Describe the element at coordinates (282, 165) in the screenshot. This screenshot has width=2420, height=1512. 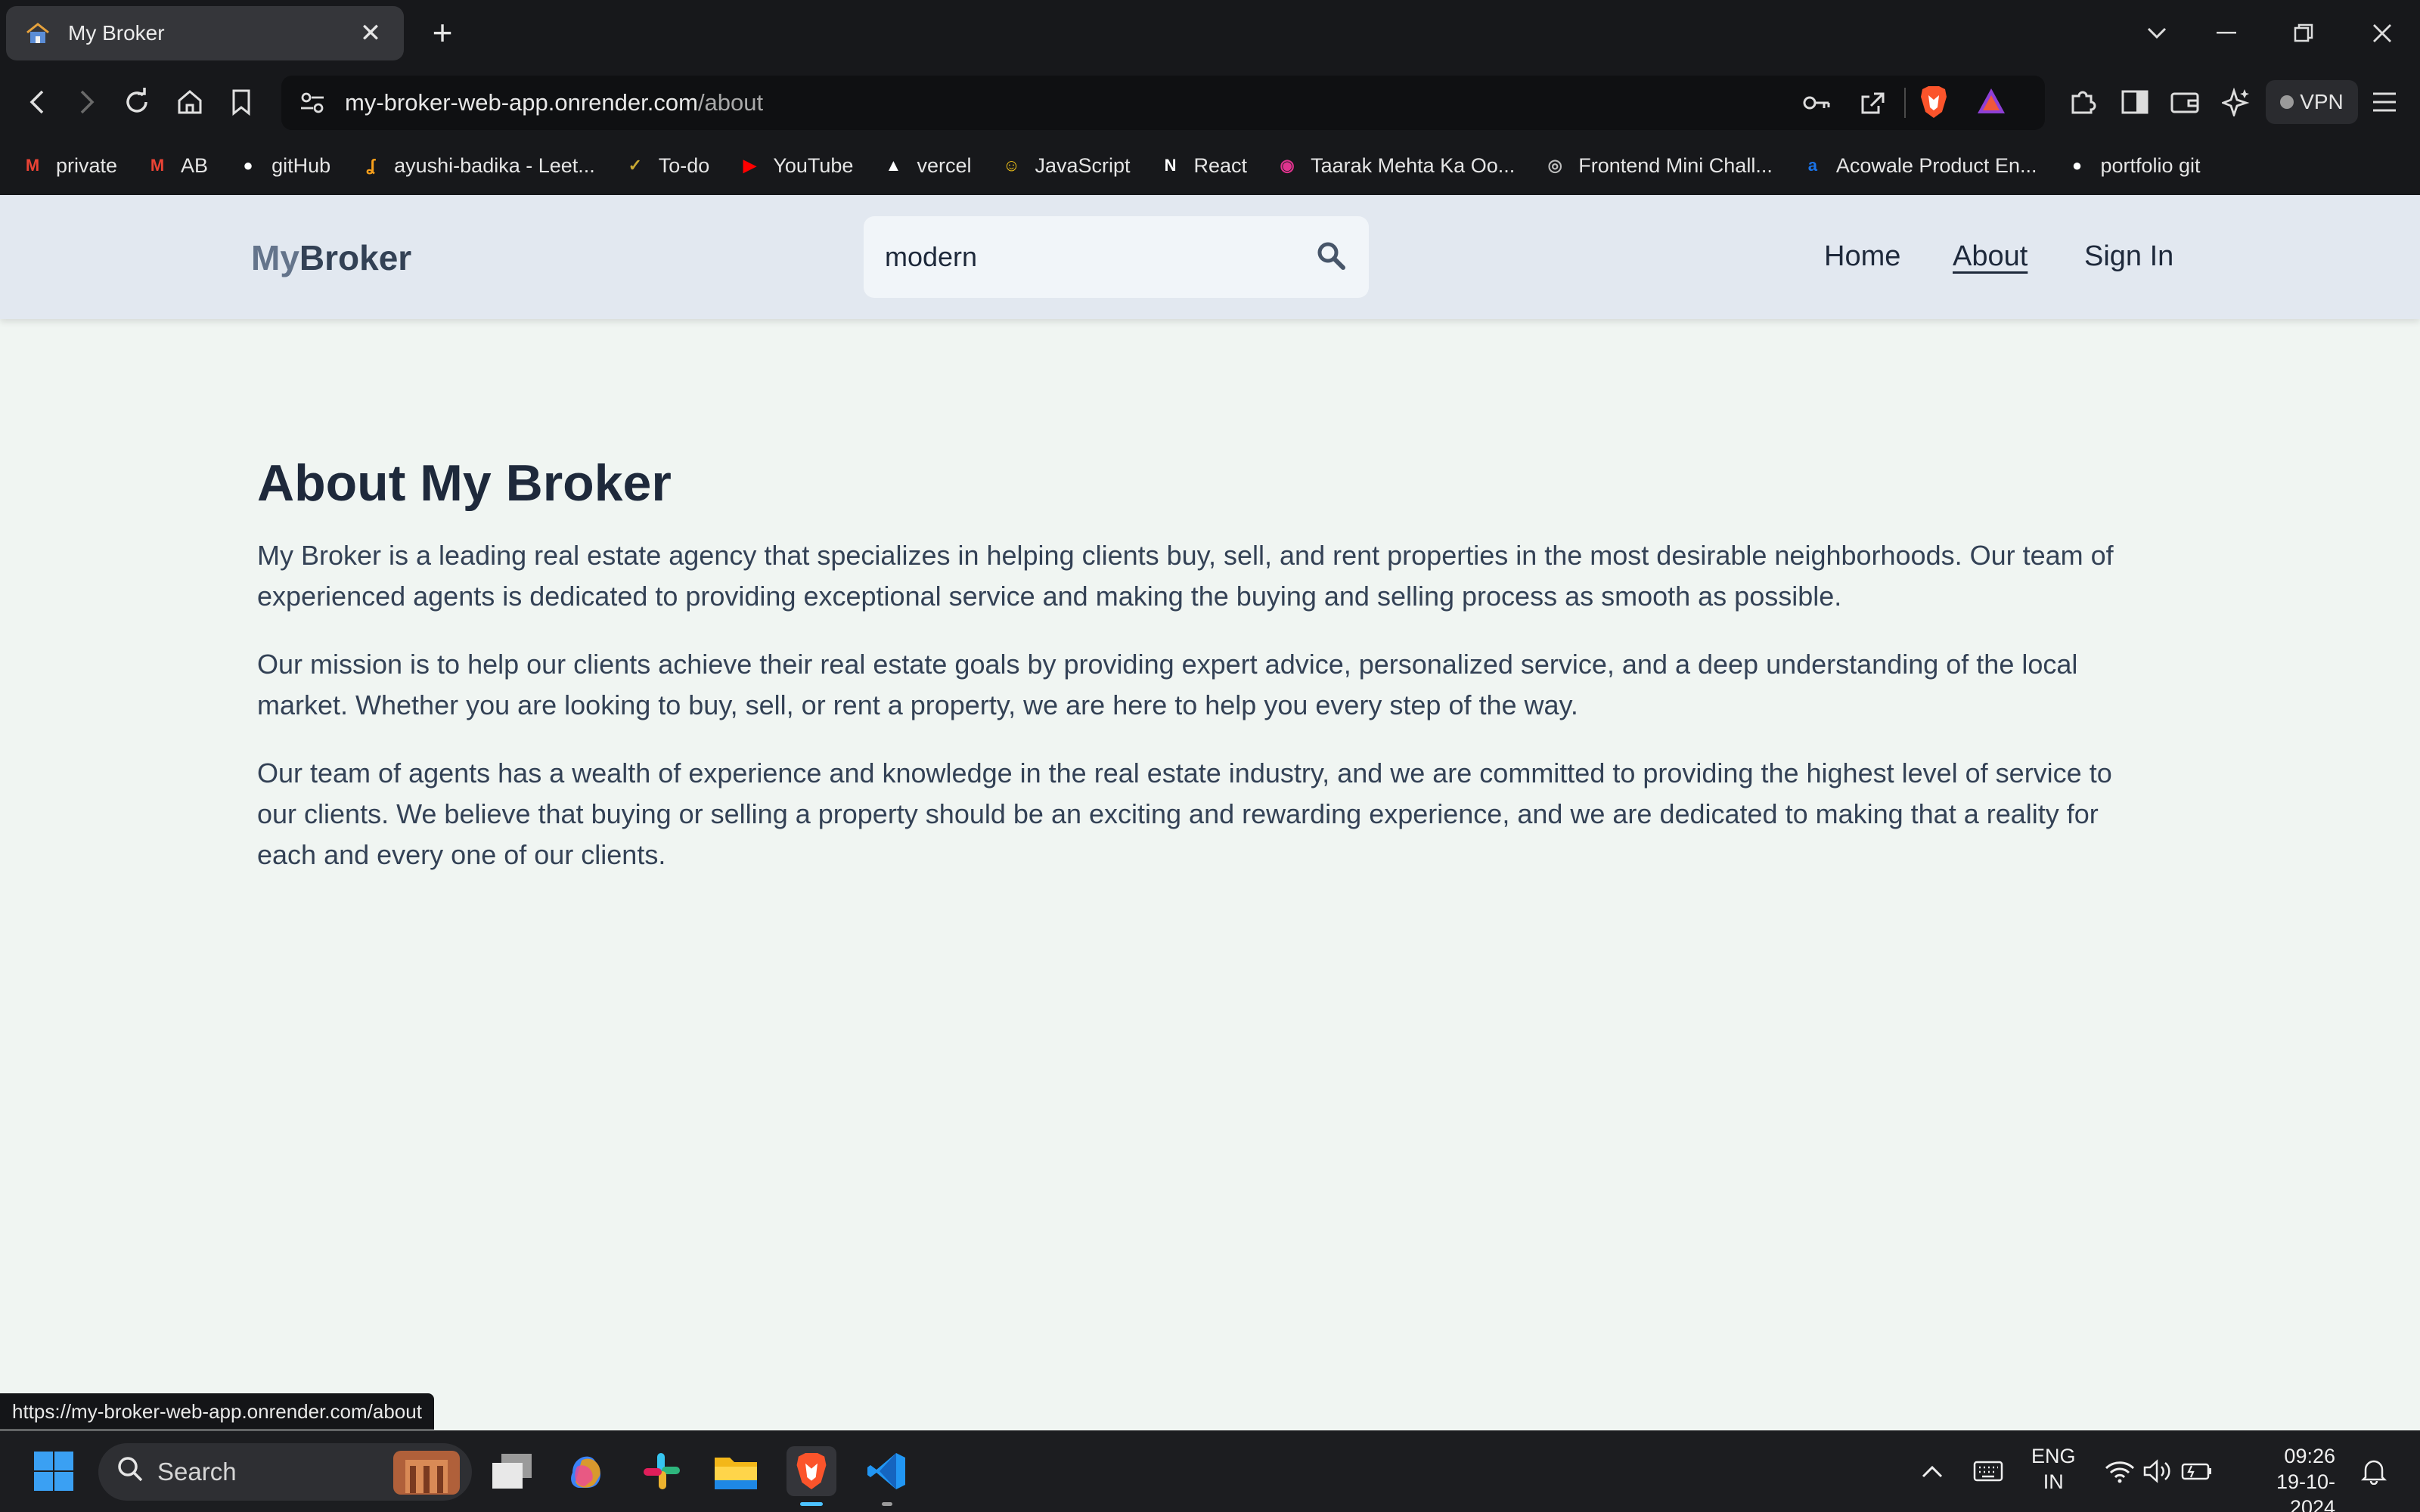
I see `bookmark-item: ● gitHub` at that location.